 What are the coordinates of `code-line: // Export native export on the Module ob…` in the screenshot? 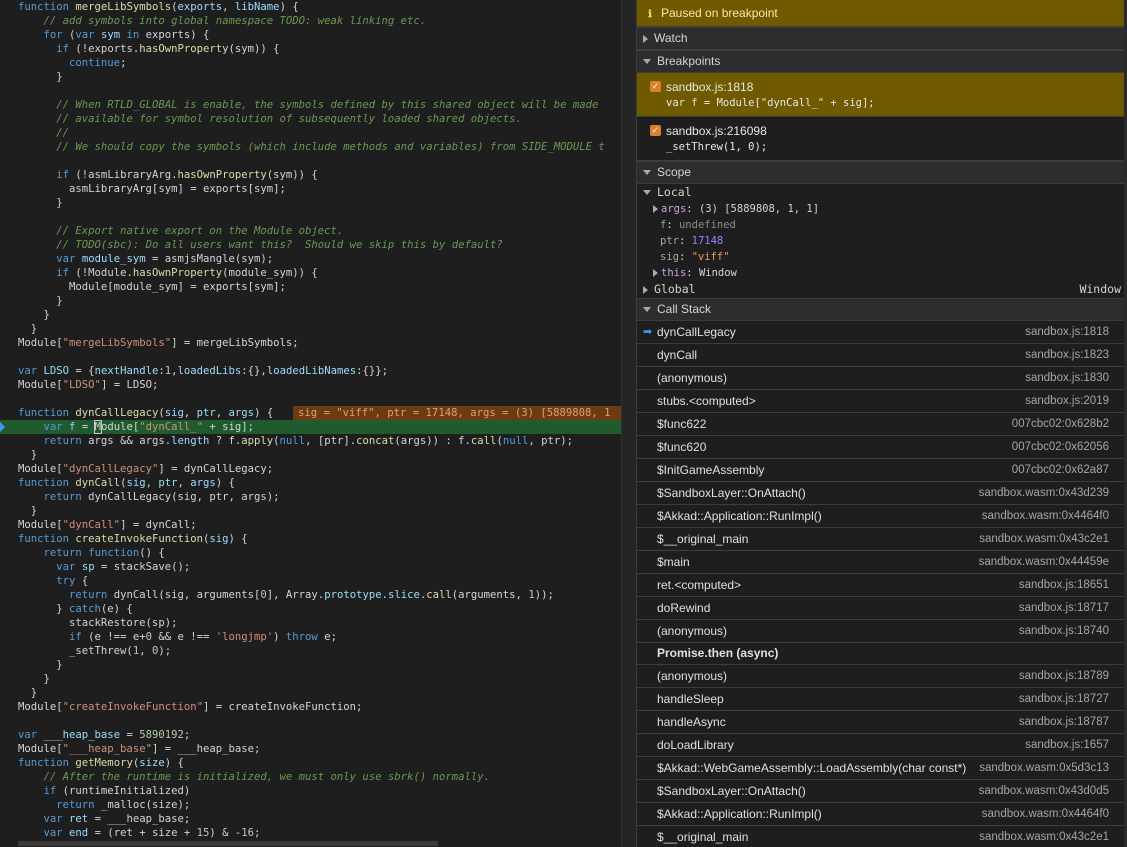 It's located at (200, 231).